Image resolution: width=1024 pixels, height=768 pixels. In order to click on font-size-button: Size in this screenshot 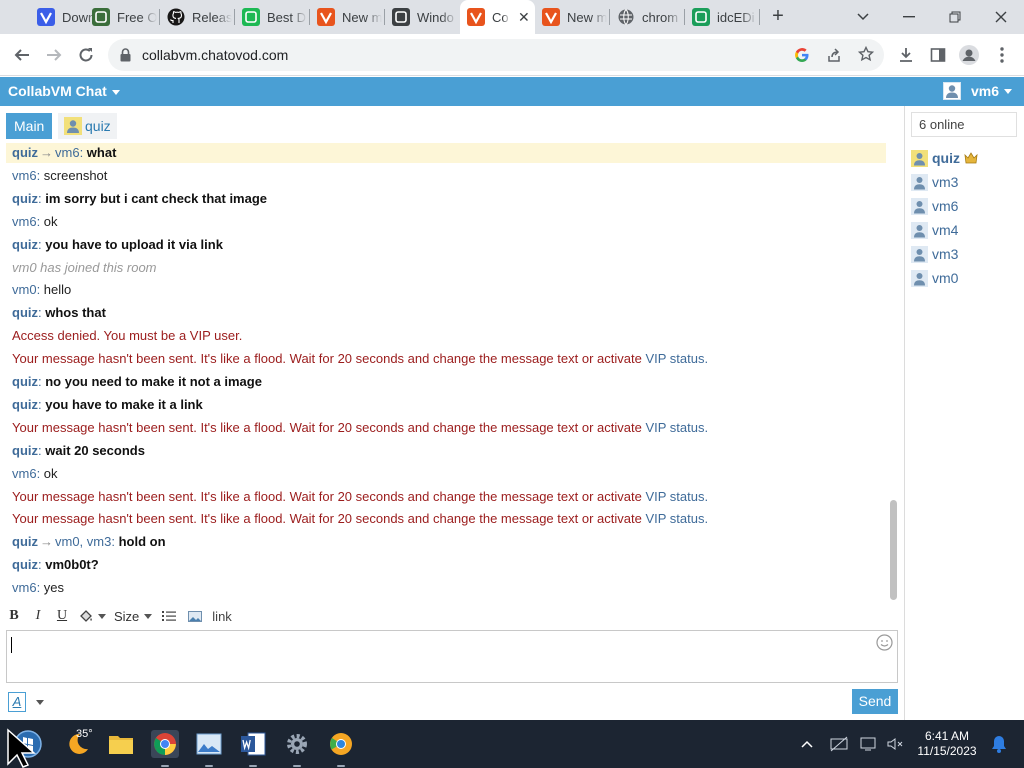, I will do `click(133, 616)`.